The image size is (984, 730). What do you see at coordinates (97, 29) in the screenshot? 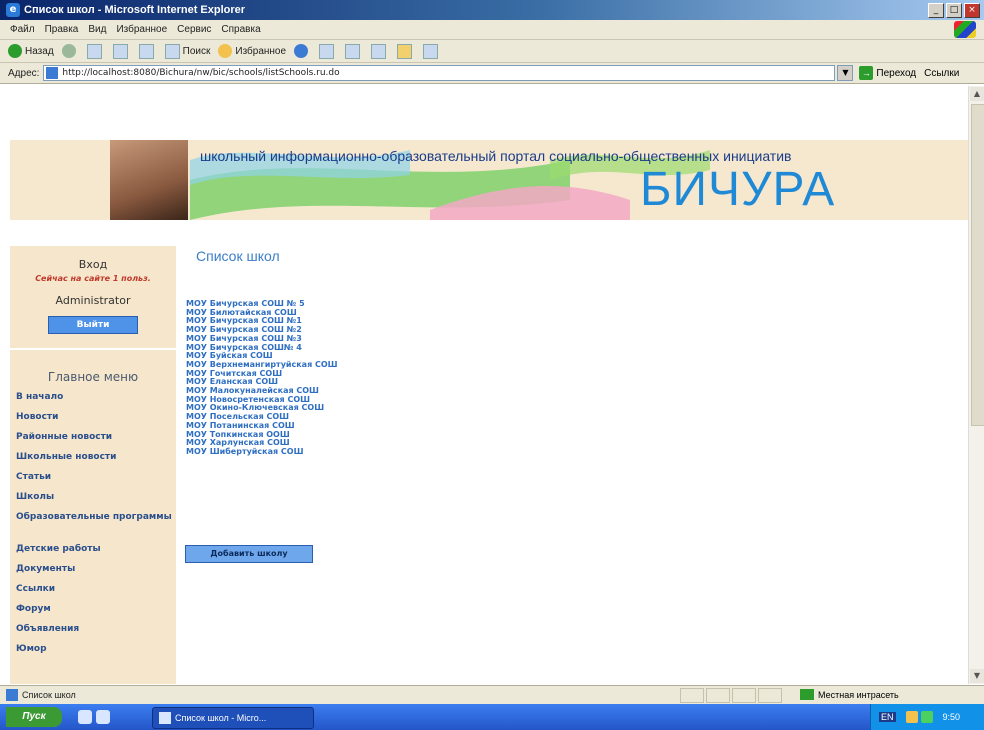
I see `menu-view: Вид` at bounding box center [97, 29].